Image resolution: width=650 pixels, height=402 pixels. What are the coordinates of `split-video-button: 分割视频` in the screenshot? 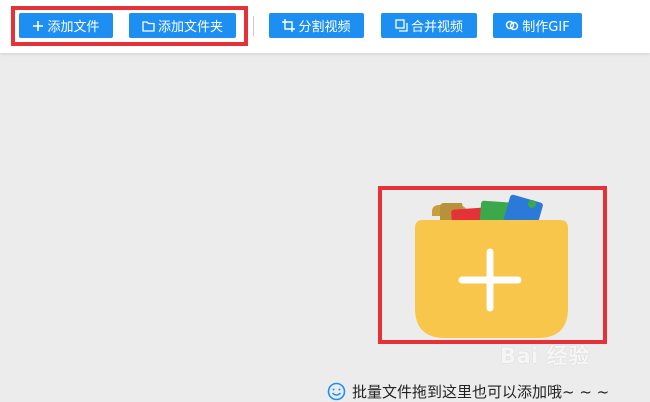 It's located at (316, 25).